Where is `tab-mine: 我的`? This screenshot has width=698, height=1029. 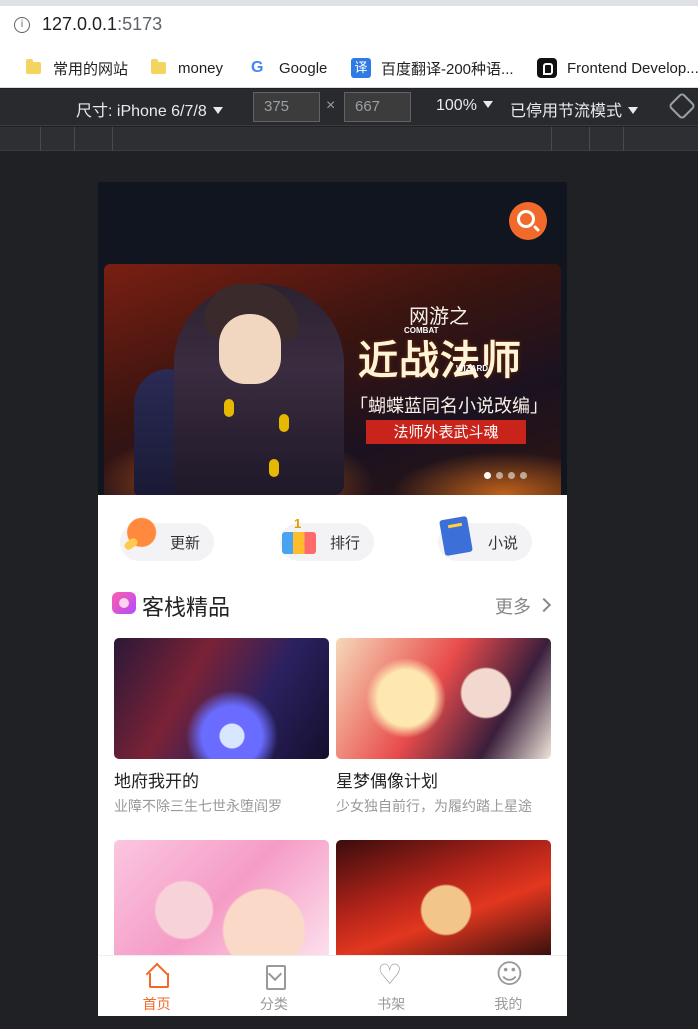
tab-mine: 我的 is located at coordinates (508, 986).